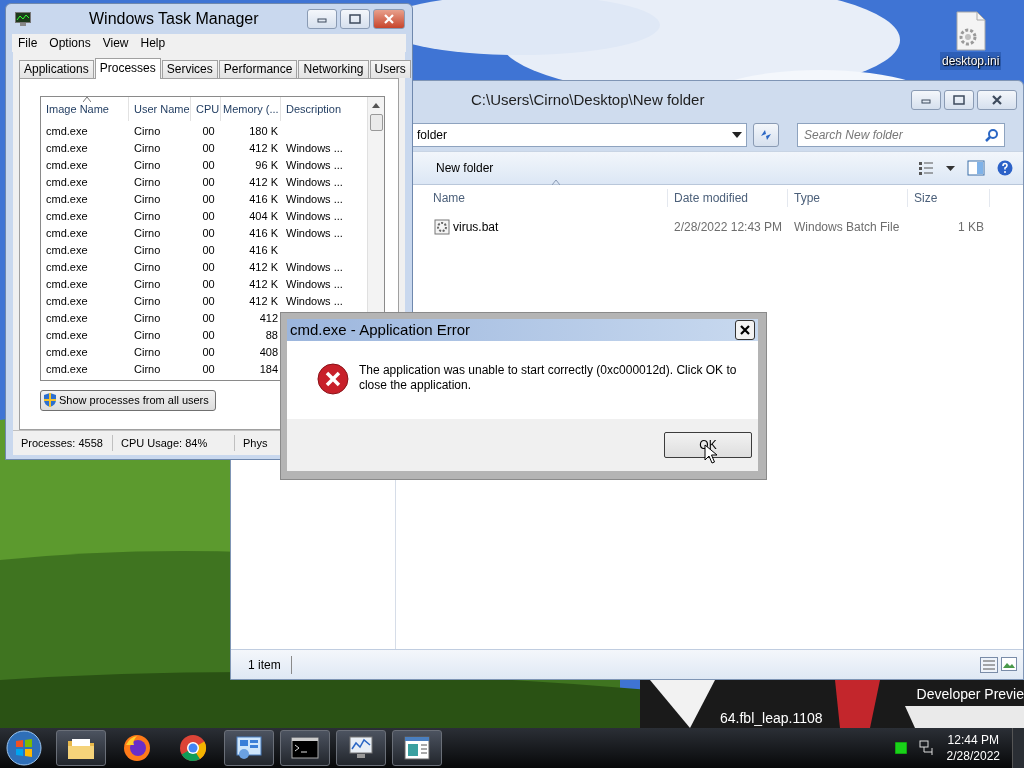 The image size is (1024, 768). What do you see at coordinates (992, 135) in the screenshot?
I see `search-icon` at bounding box center [992, 135].